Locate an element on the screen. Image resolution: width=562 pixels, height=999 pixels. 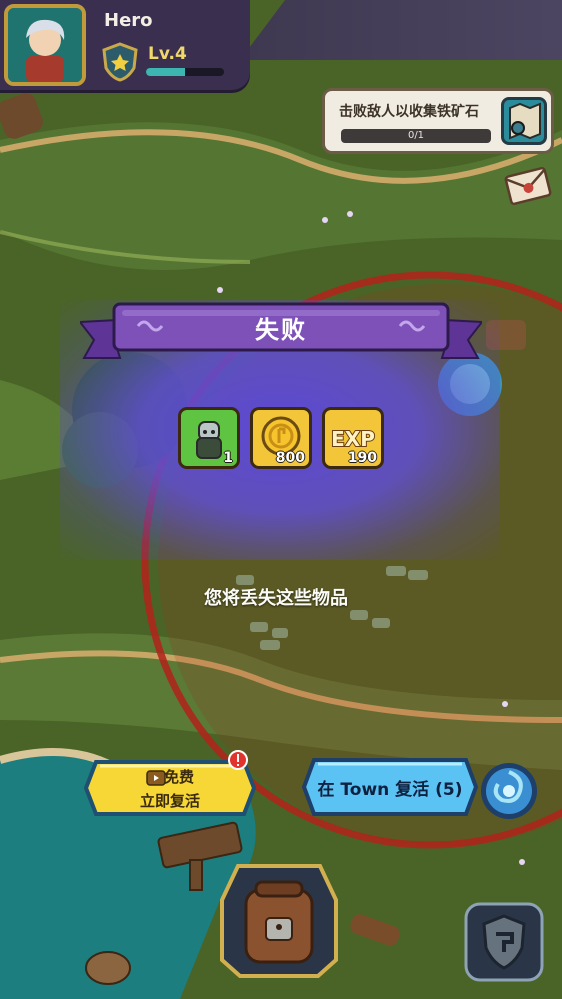
town-revive-button: 在 Town 复活 (5) is located at coordinates (390, 787).